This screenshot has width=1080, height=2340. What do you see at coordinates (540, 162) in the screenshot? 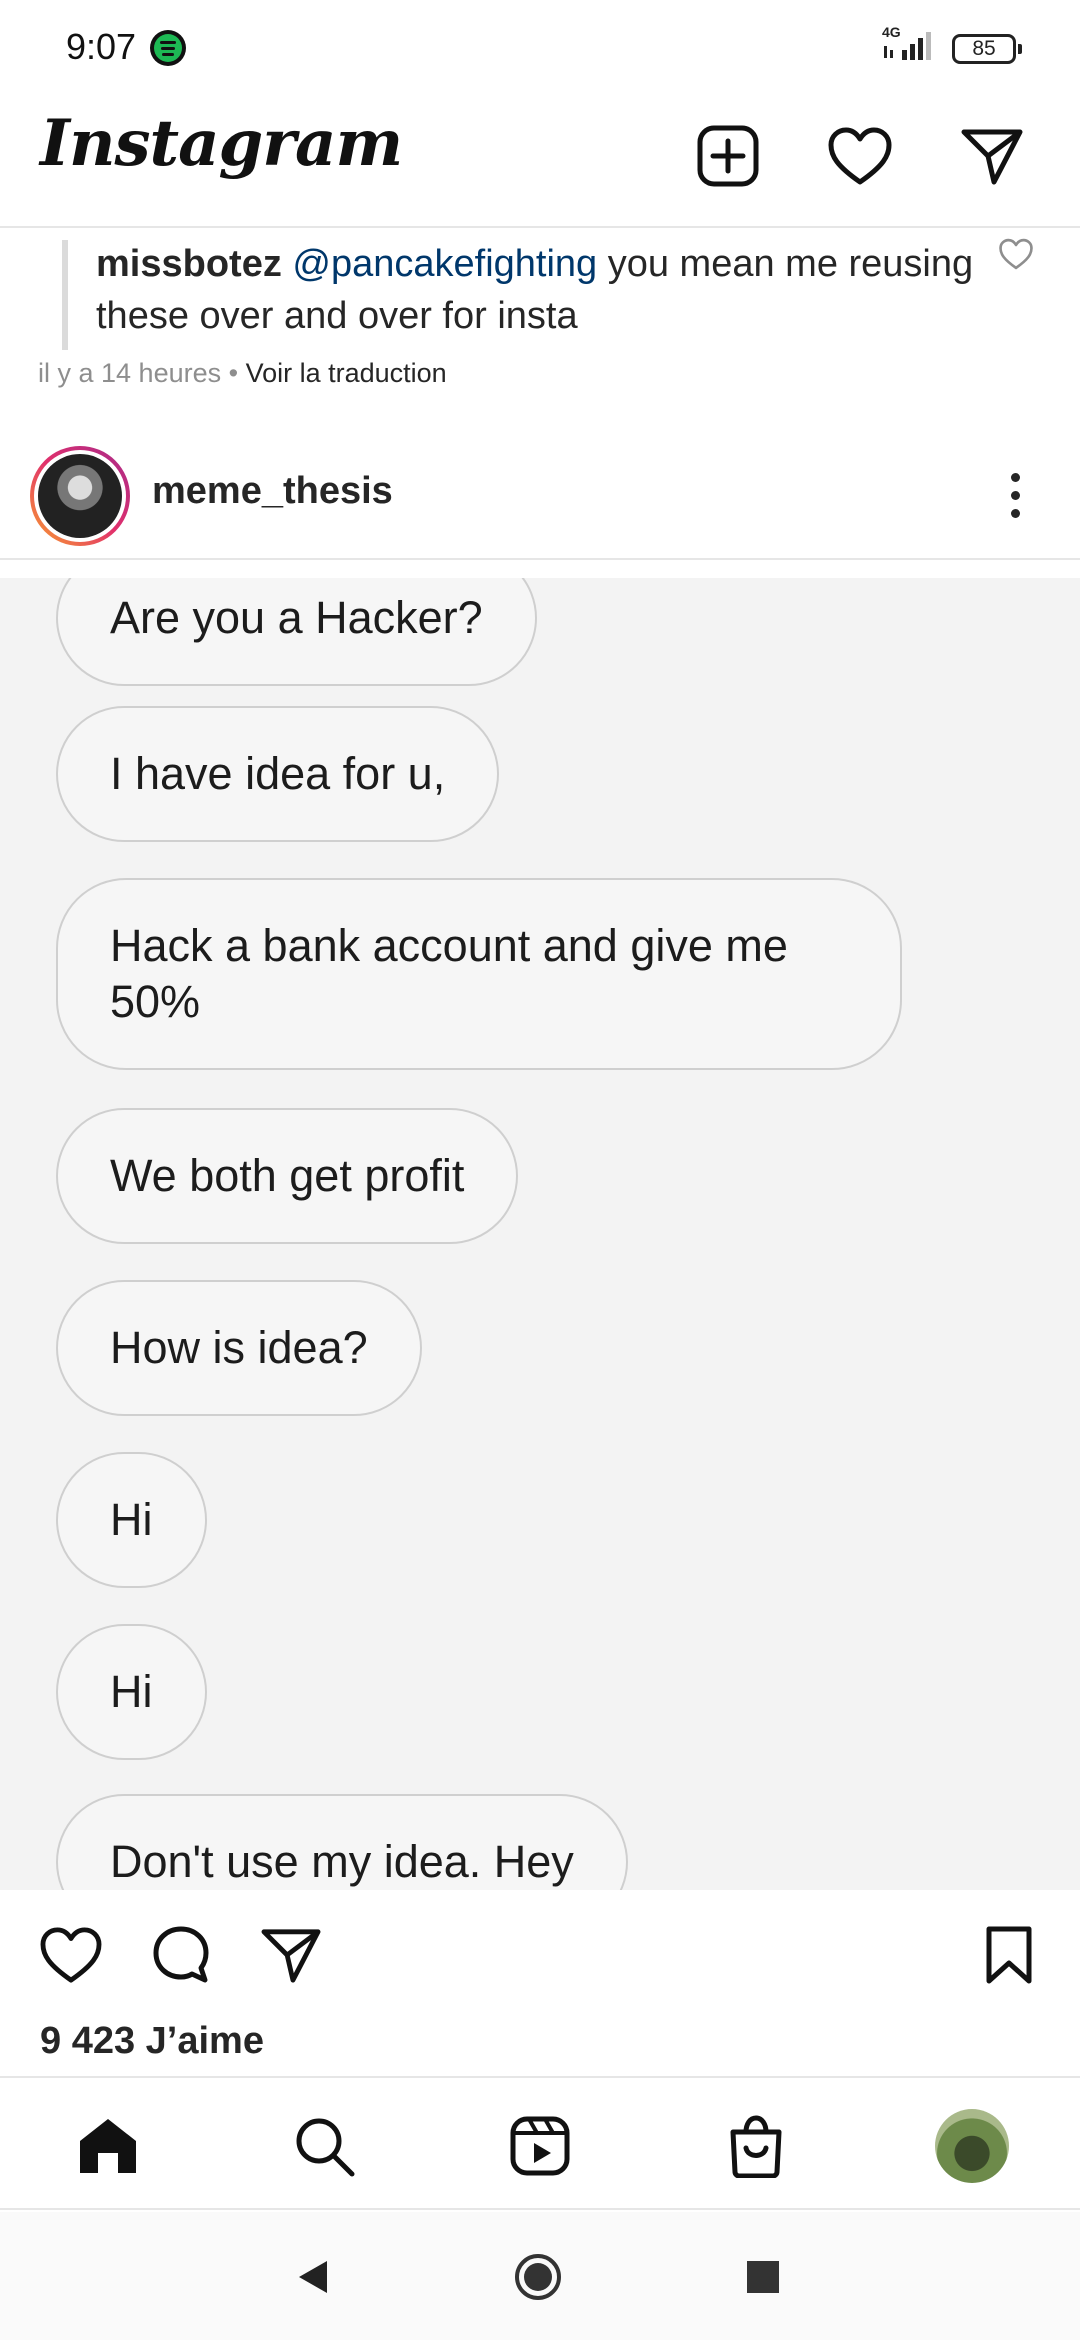
I see `app-header: Instagram` at bounding box center [540, 162].